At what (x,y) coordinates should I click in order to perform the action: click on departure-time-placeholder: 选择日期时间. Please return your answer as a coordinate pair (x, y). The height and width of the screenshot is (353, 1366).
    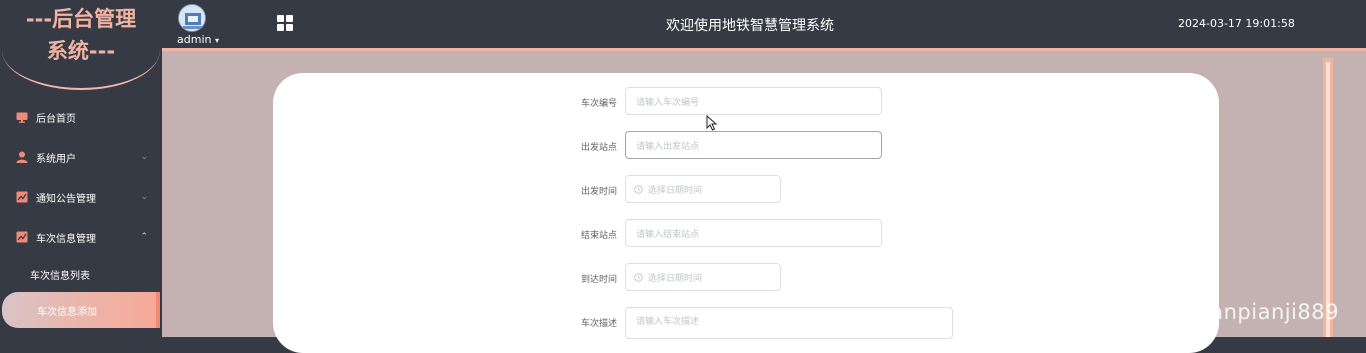
    Looking at the image, I should click on (675, 190).